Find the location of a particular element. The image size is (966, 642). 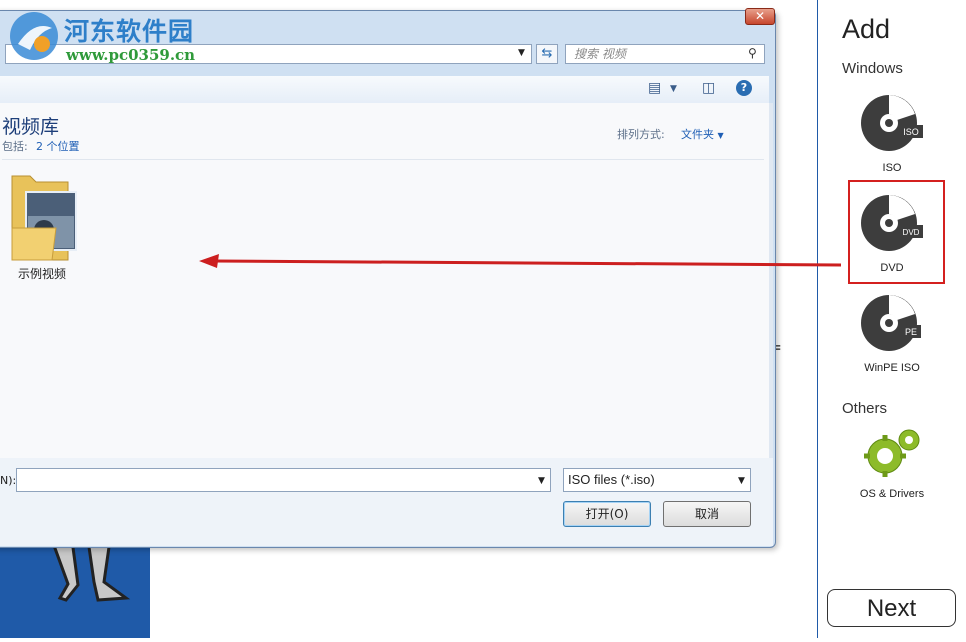

add-iso-item: ISO ISO is located at coordinates (892, 133).